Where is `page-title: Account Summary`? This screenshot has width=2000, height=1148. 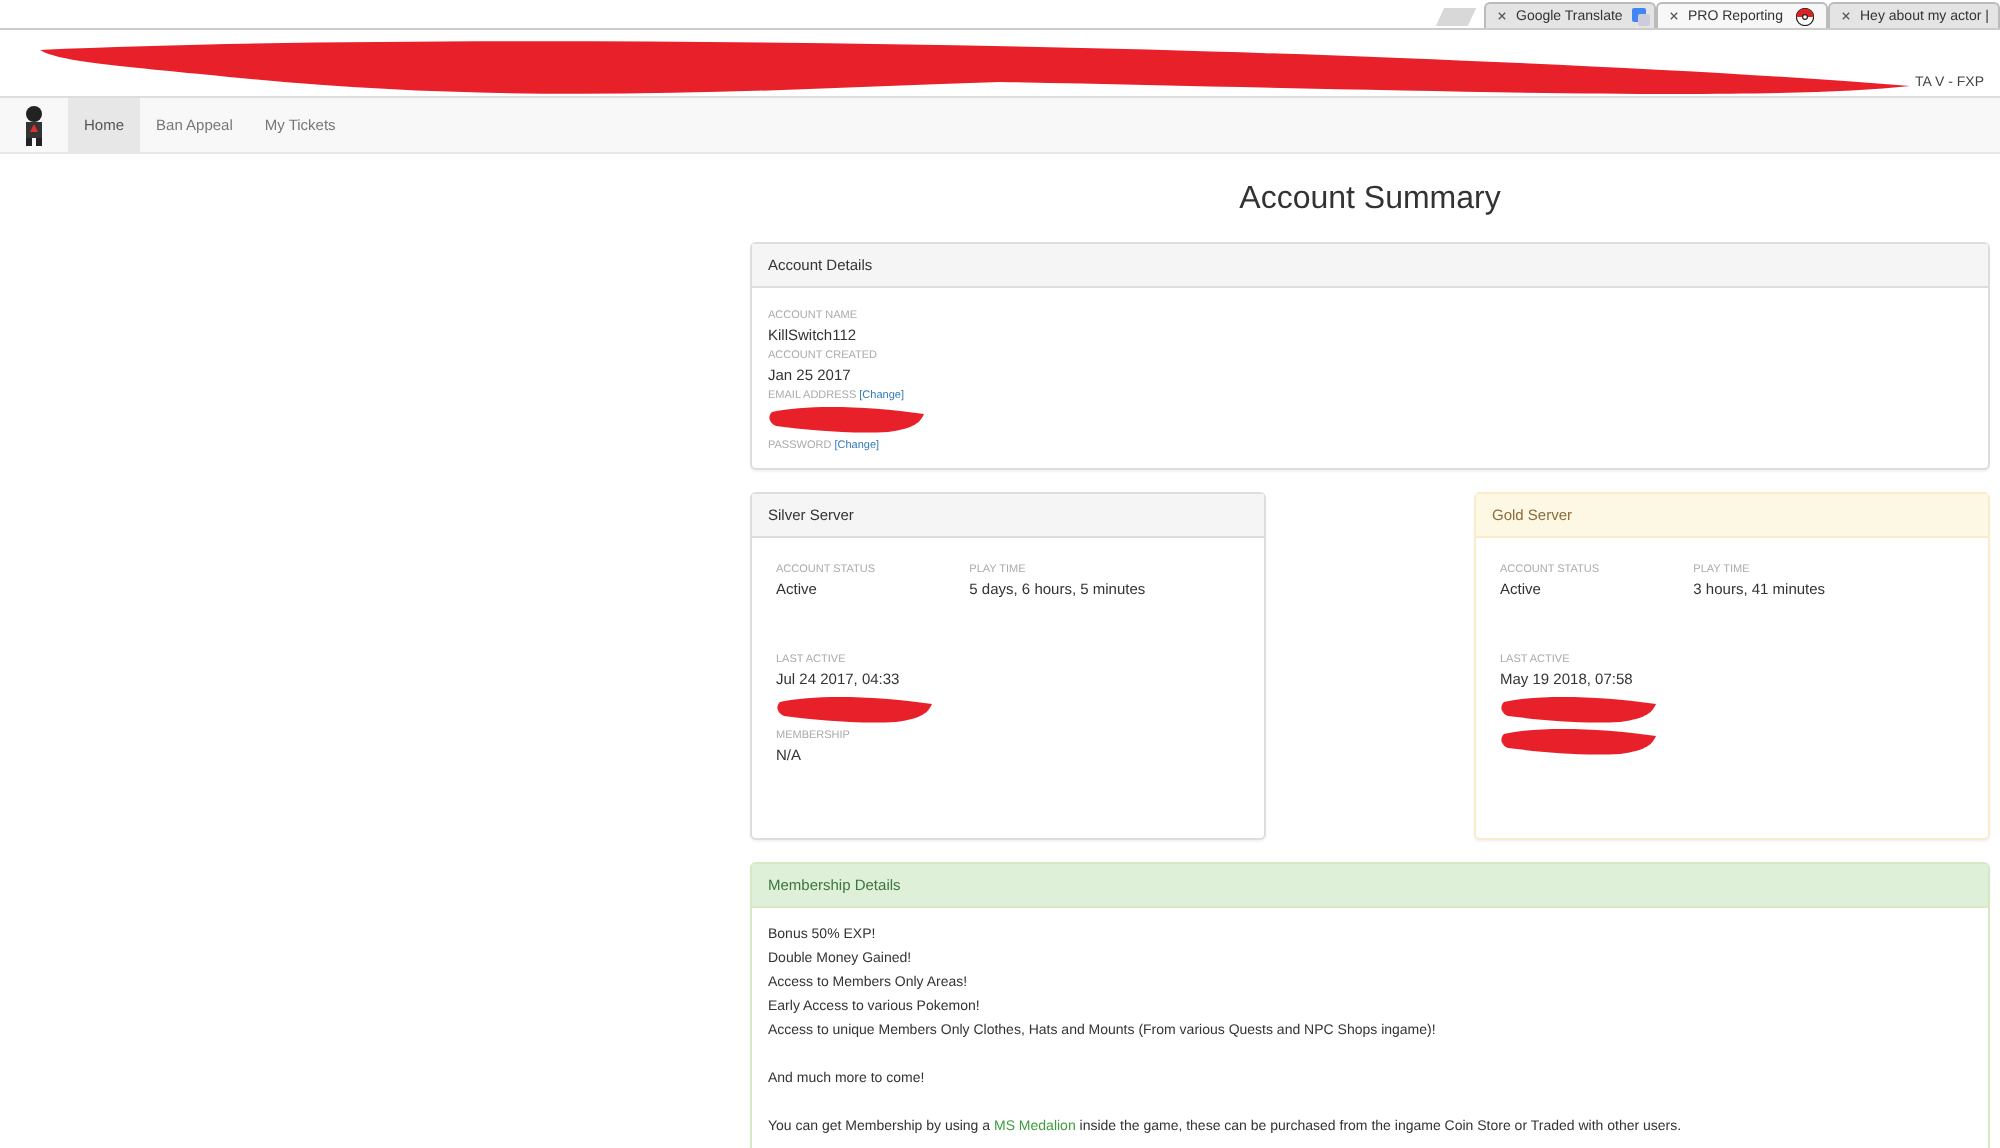 page-title: Account Summary is located at coordinates (1370, 200).